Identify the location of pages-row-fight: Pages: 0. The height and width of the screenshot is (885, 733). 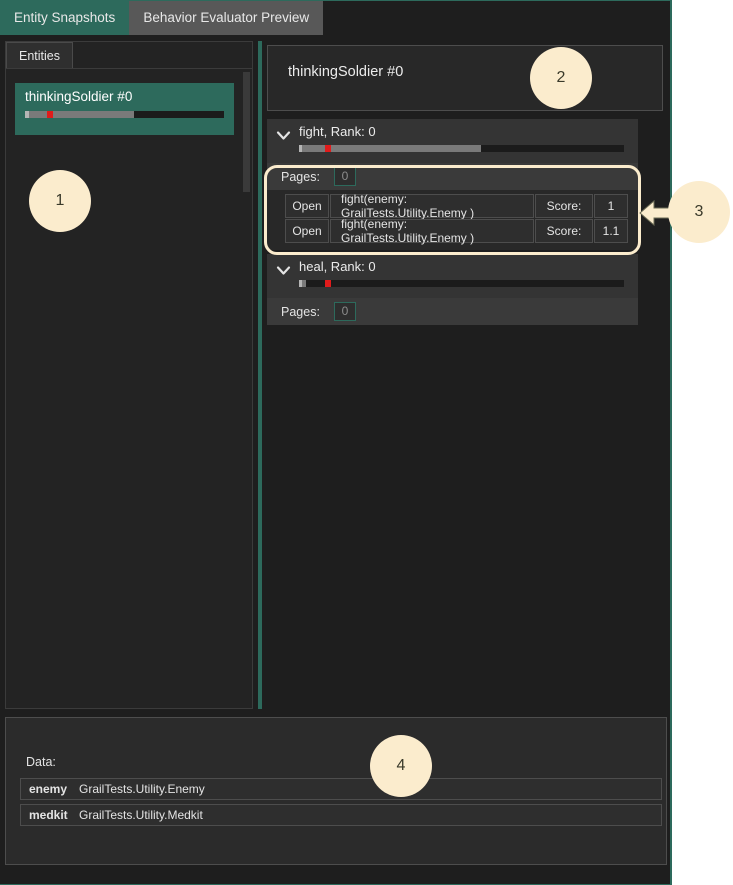
(452, 176).